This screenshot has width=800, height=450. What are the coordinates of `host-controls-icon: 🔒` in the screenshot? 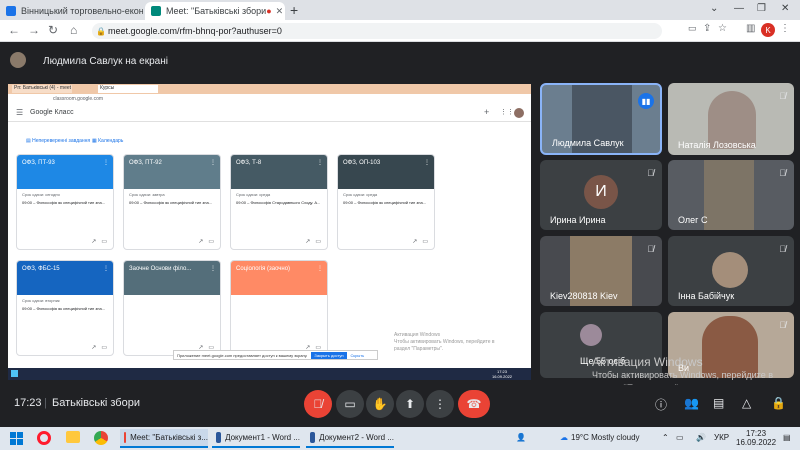 It's located at (778, 403).